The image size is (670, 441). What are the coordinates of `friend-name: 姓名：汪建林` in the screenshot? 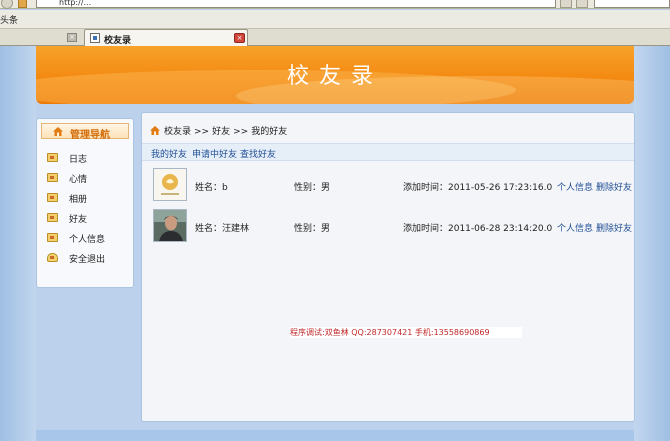 It's located at (222, 229).